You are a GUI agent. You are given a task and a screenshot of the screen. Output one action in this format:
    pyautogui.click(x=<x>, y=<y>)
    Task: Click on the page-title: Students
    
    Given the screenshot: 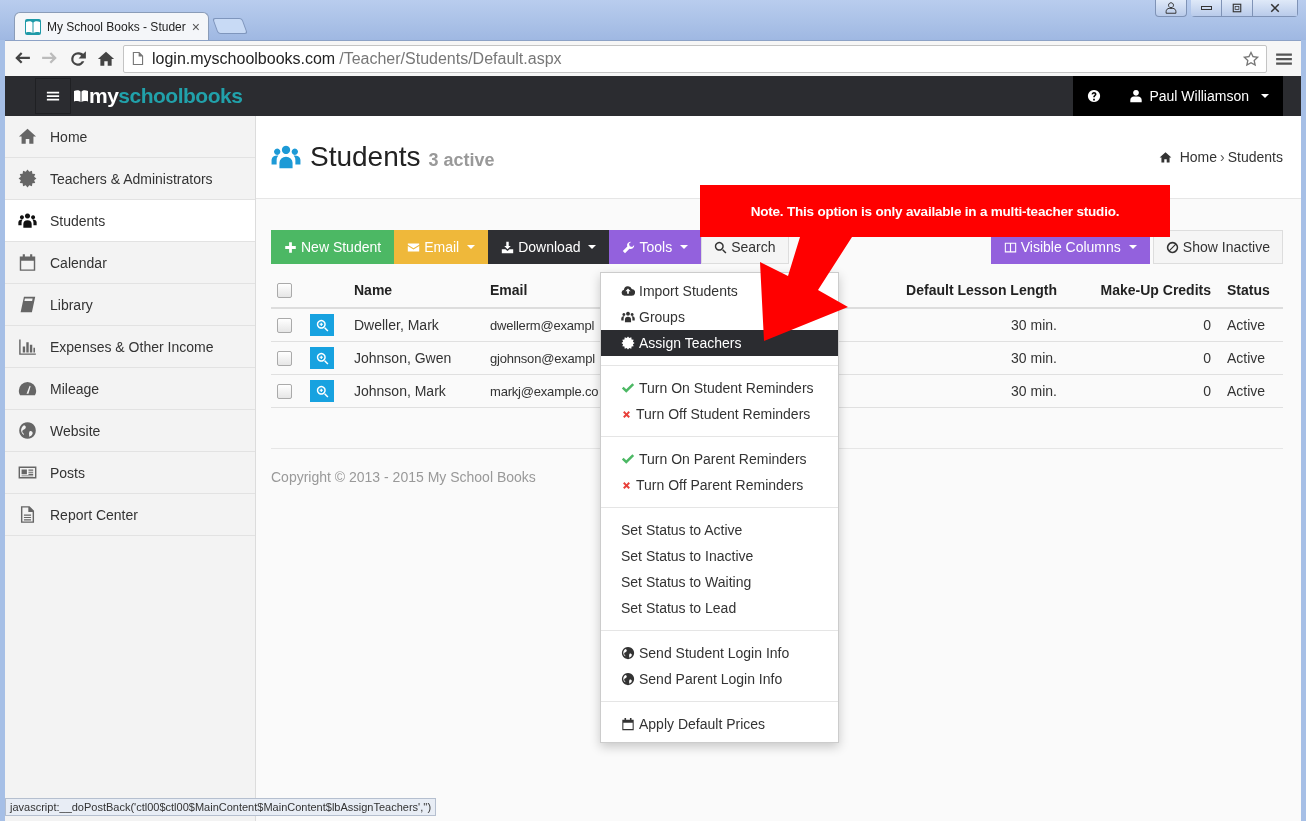 What is the action you would take?
    pyautogui.click(x=365, y=157)
    